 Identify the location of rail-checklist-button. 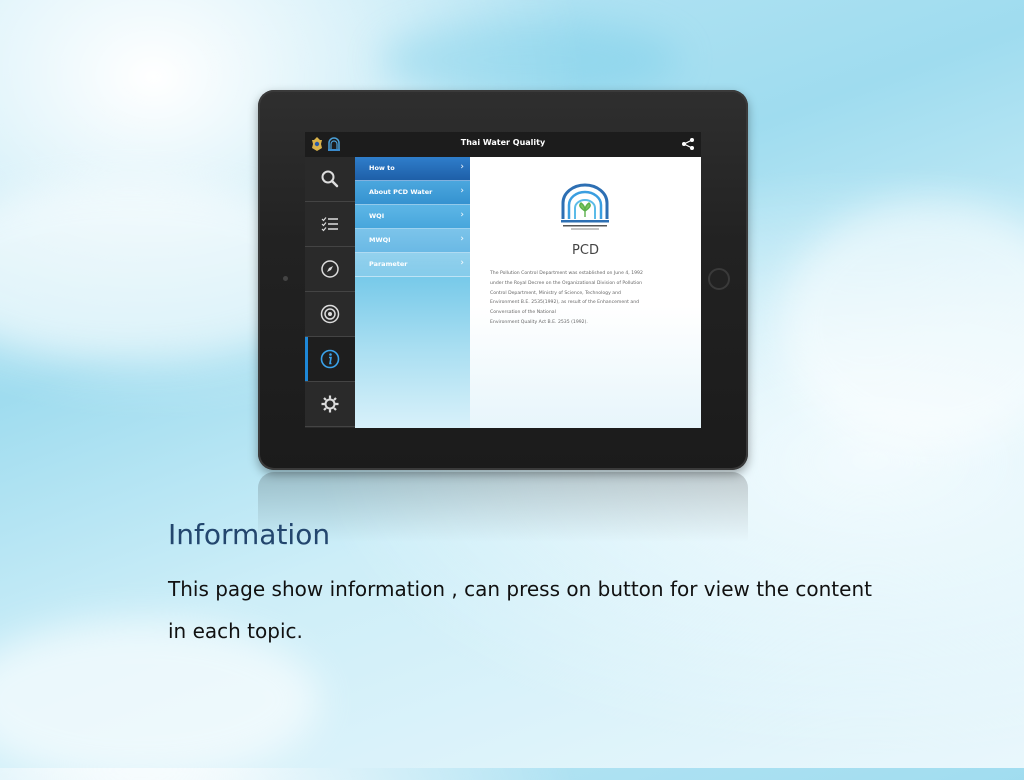
(330, 224).